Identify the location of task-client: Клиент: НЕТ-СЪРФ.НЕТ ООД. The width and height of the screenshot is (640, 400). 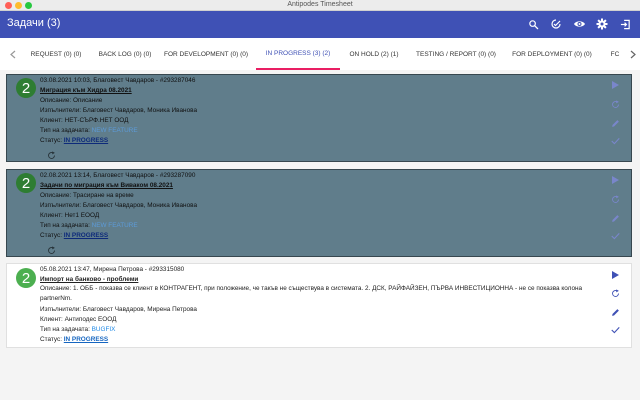
(84, 120).